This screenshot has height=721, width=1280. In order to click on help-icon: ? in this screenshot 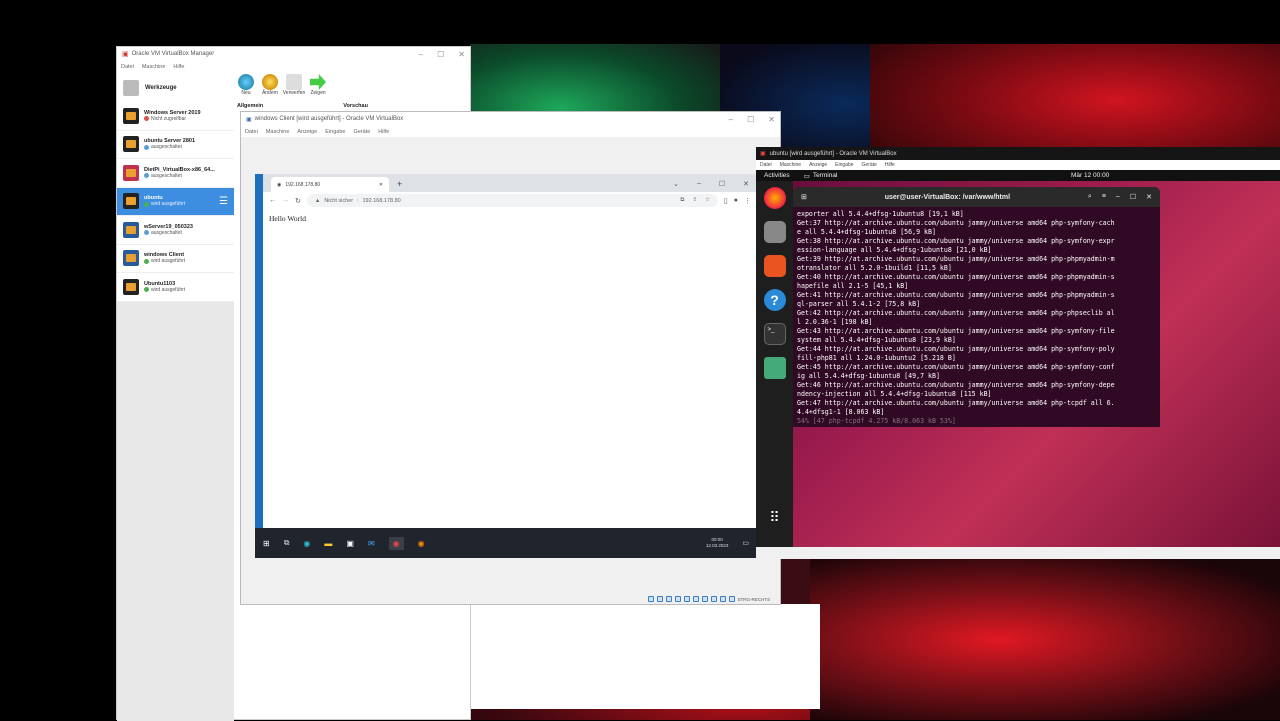, I will do `click(774, 300)`.